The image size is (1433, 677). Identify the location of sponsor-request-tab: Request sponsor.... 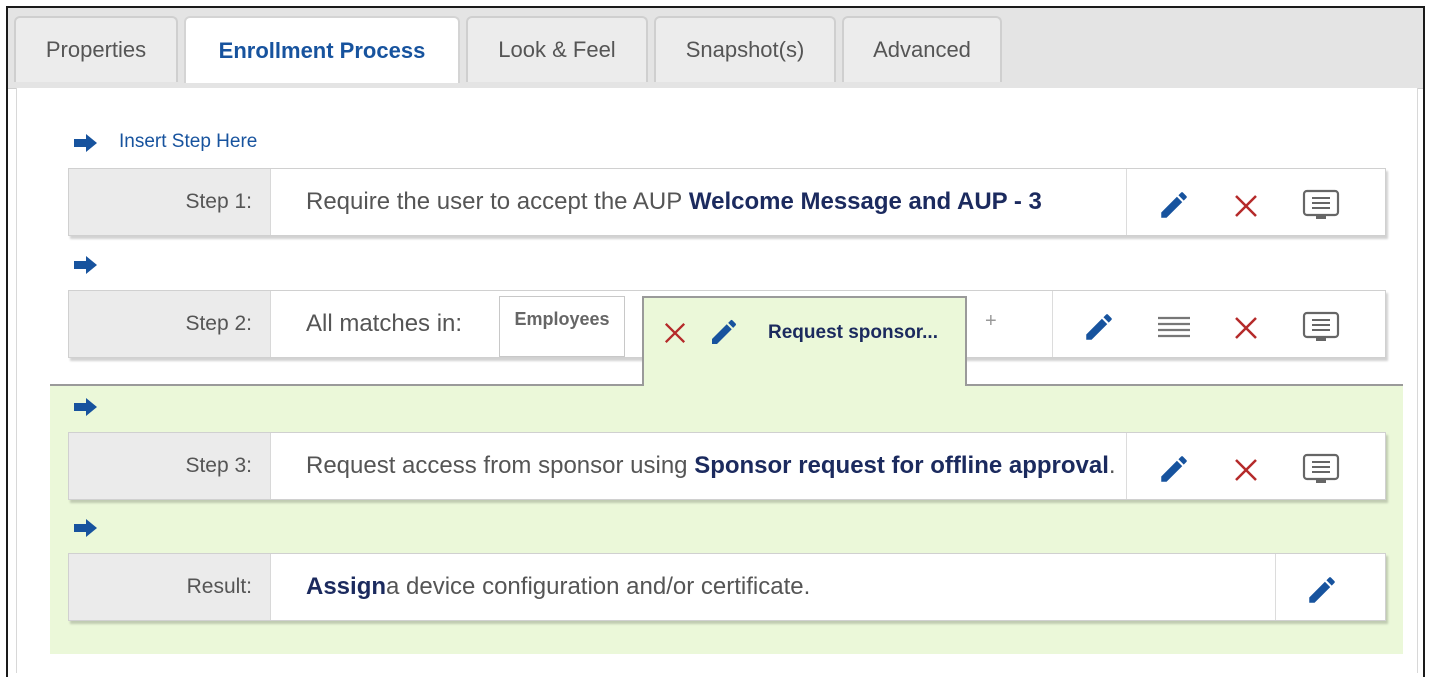
(804, 341).